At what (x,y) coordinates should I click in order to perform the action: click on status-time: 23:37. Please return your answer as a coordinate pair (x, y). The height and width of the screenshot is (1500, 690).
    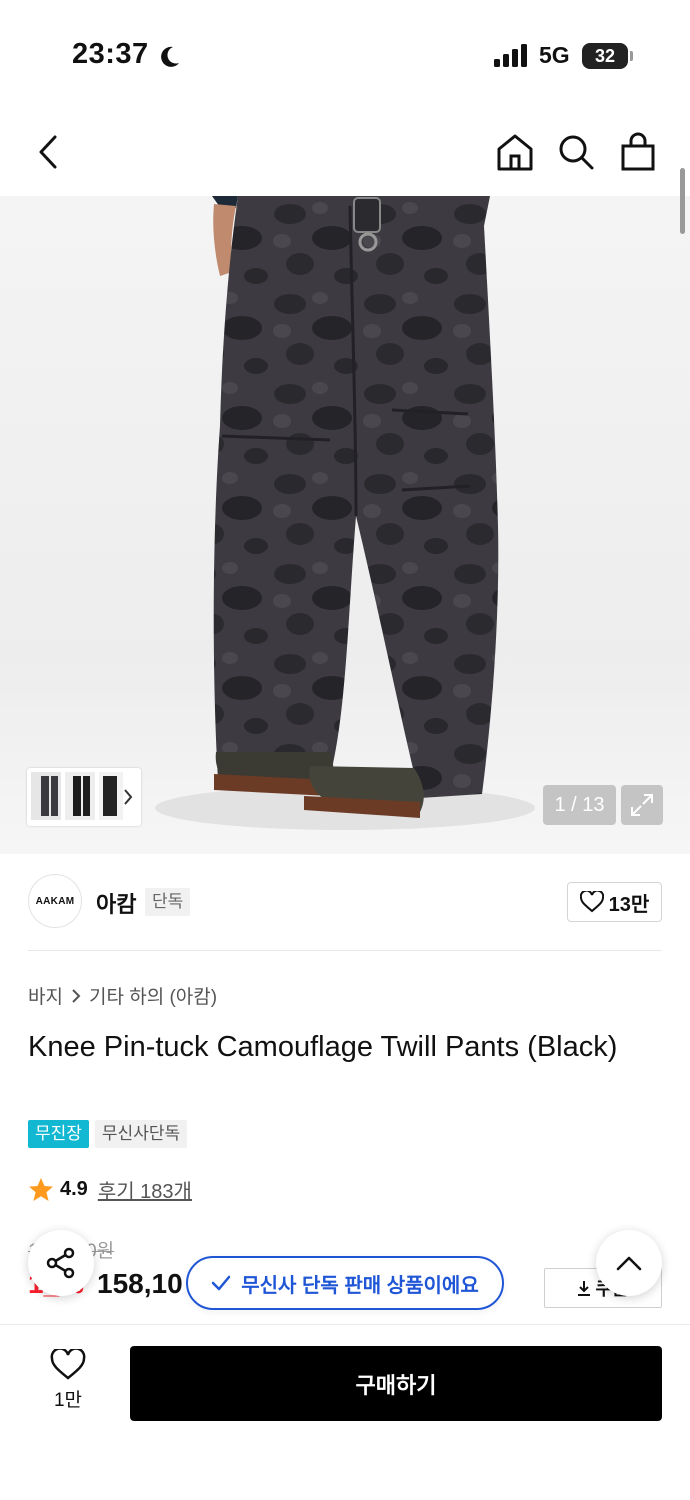
    Looking at the image, I should click on (110, 54).